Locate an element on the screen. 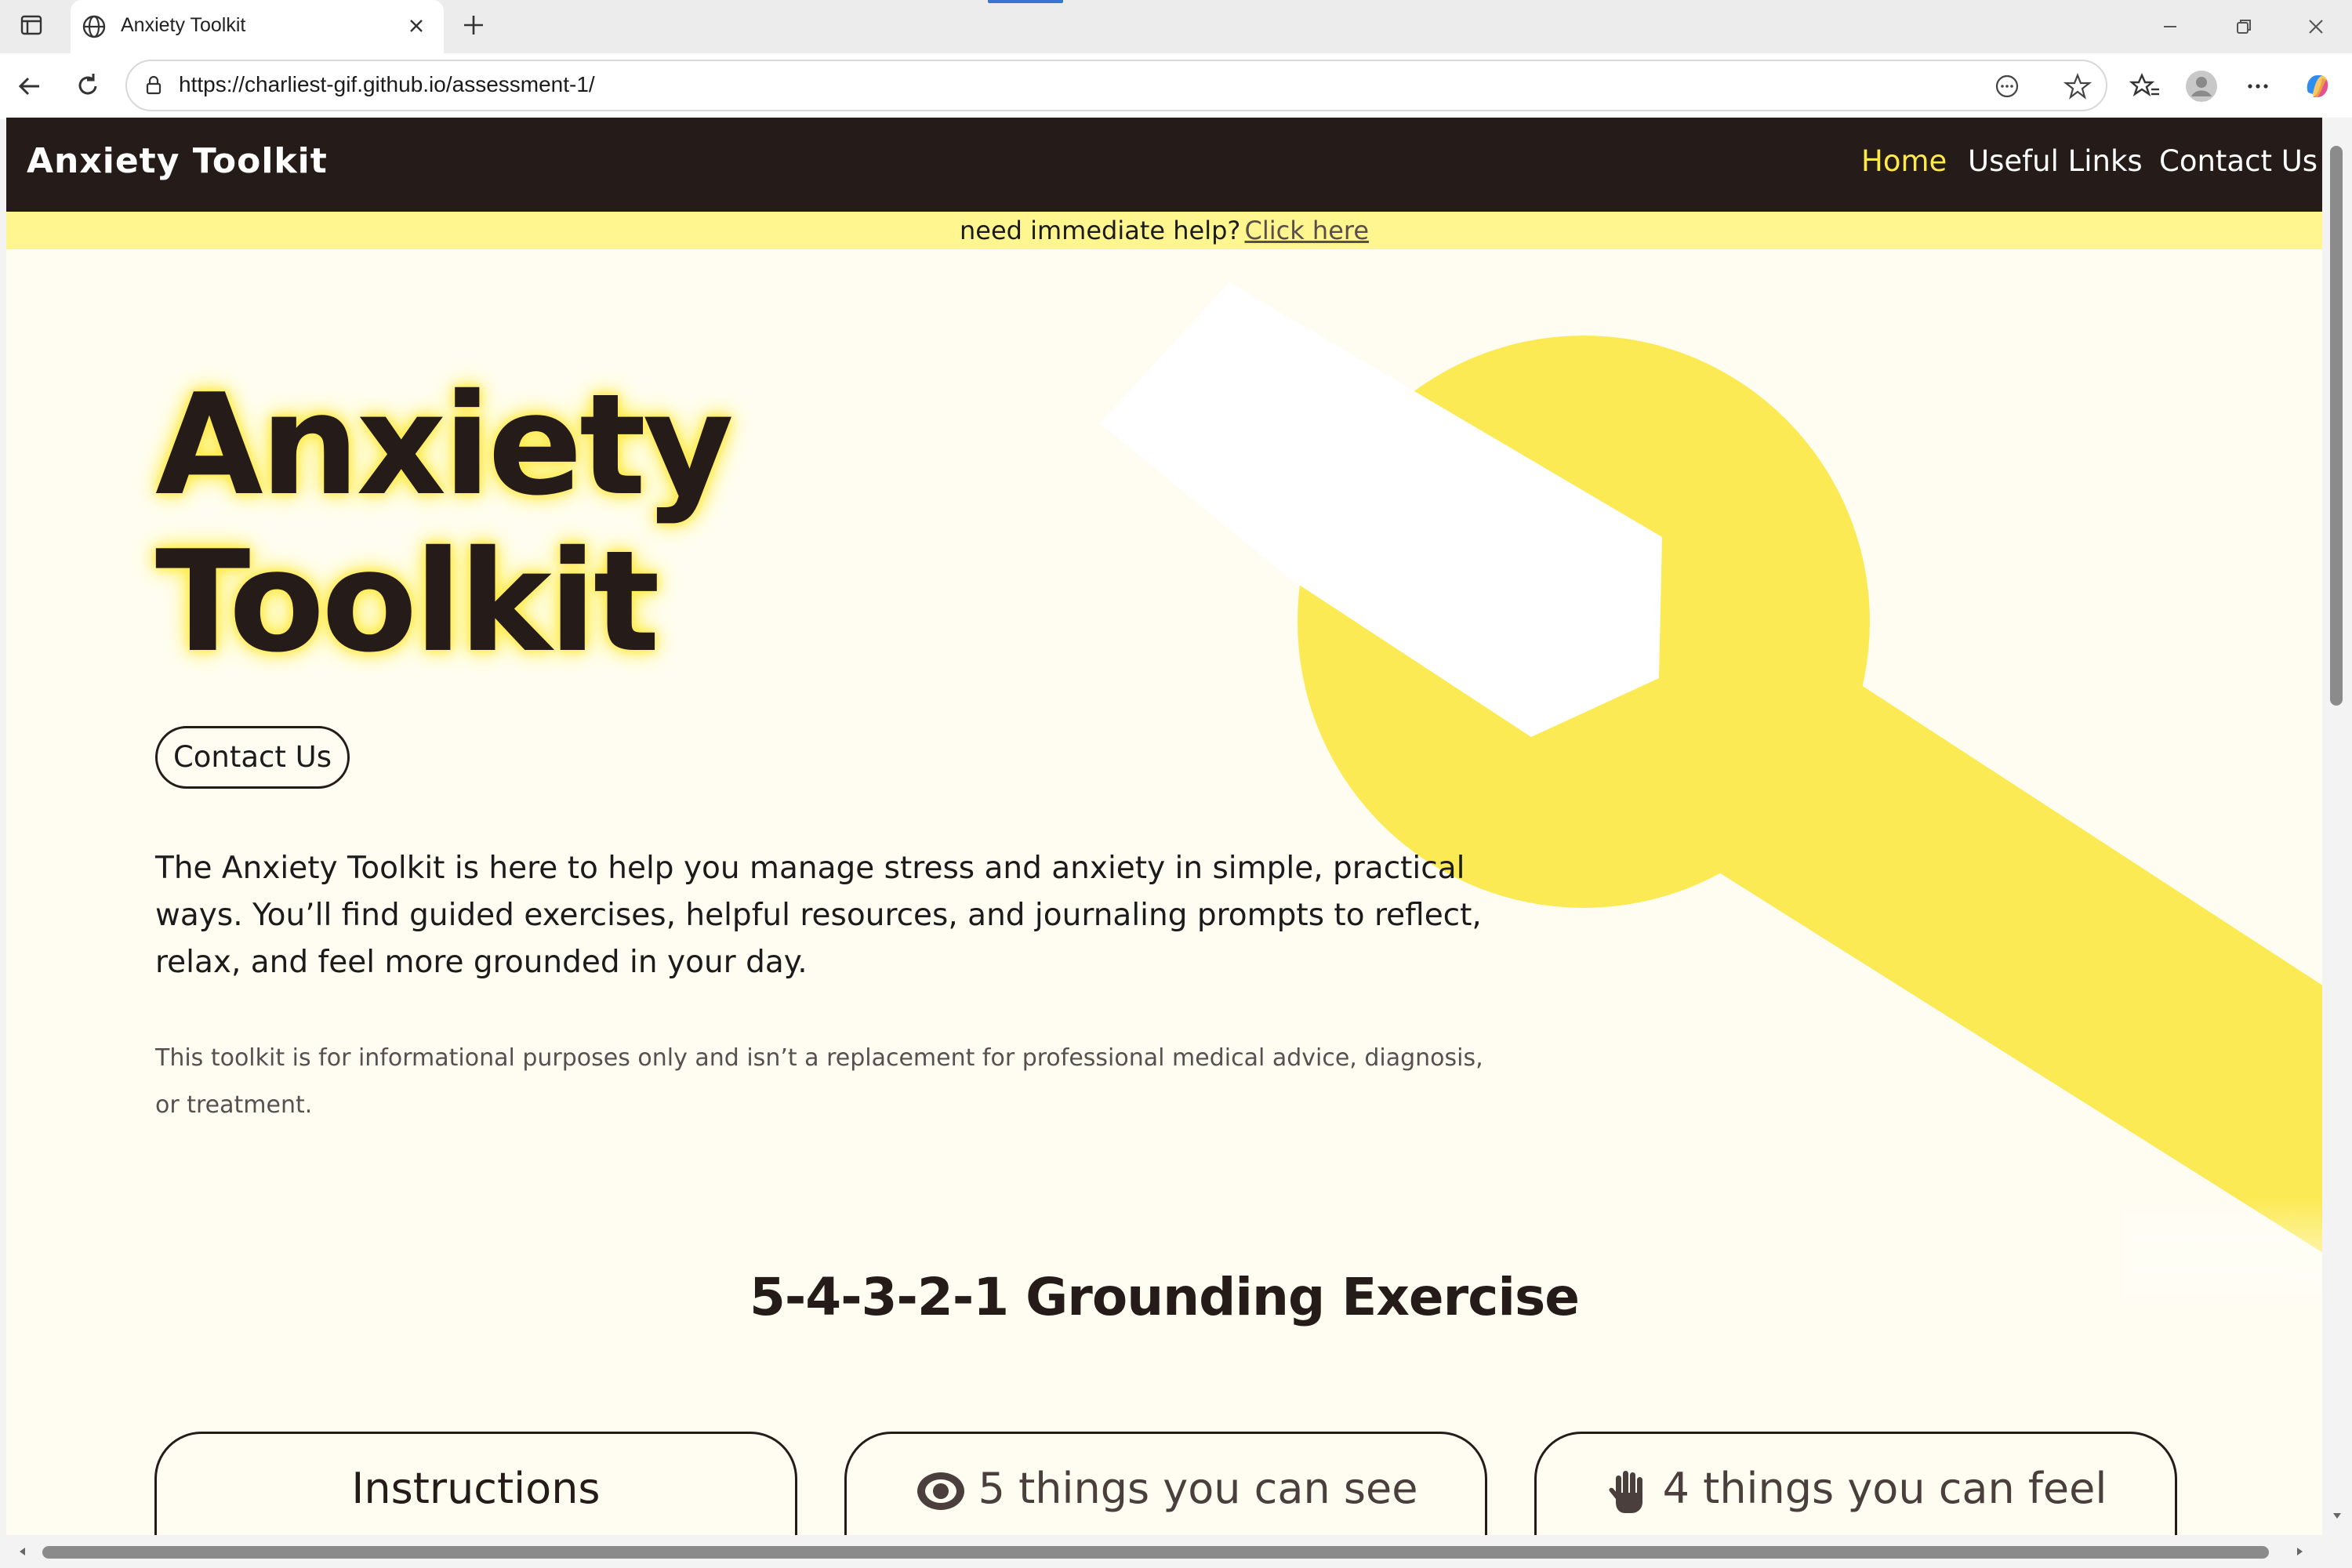 This screenshot has width=2352, height=1568. hero-title-line2: Toolkit is located at coordinates (407, 602).